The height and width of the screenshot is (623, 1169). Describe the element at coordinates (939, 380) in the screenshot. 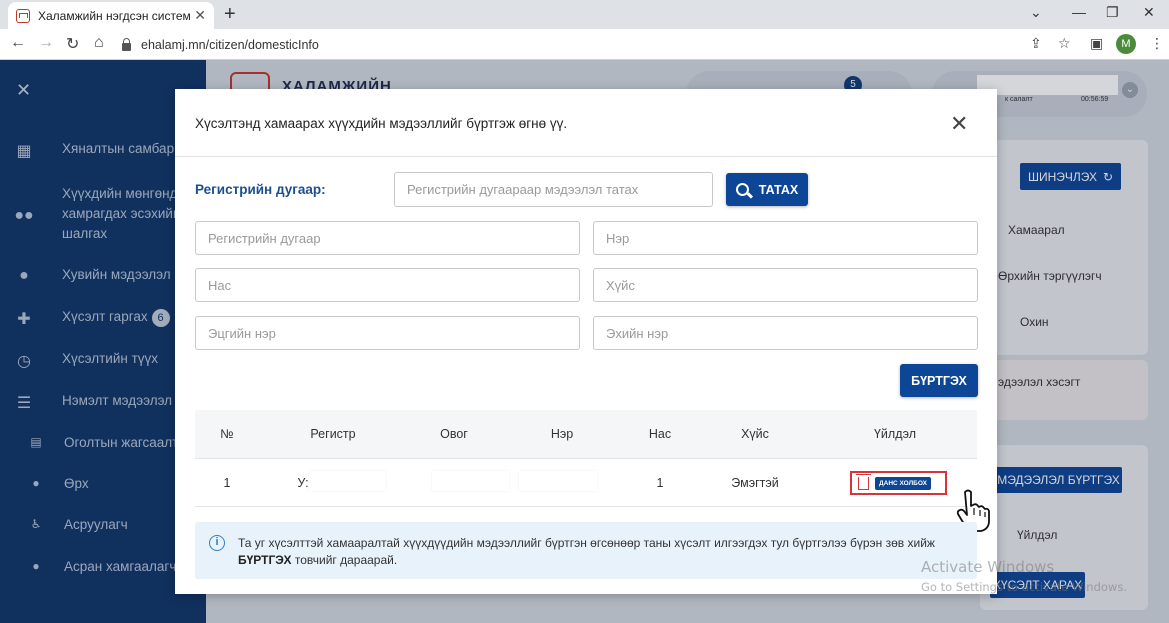

I see `save-button: БҮРТГЭХ` at that location.